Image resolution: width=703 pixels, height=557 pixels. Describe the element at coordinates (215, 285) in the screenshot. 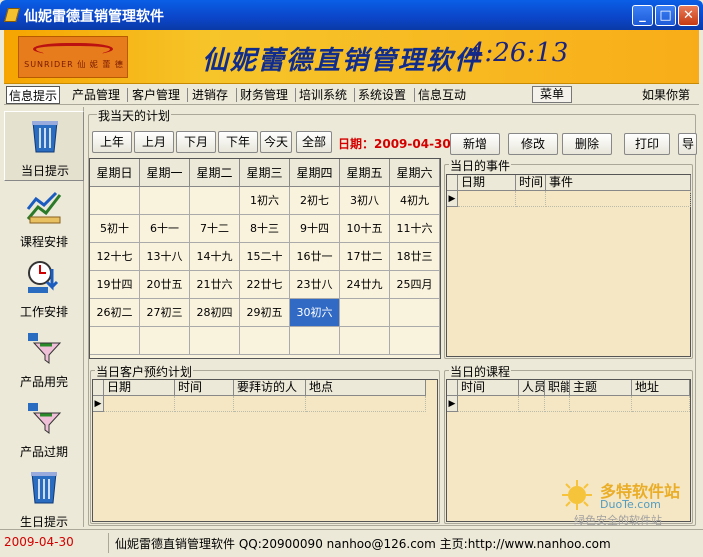

I see `calendar-day-cell: 21廿六` at that location.